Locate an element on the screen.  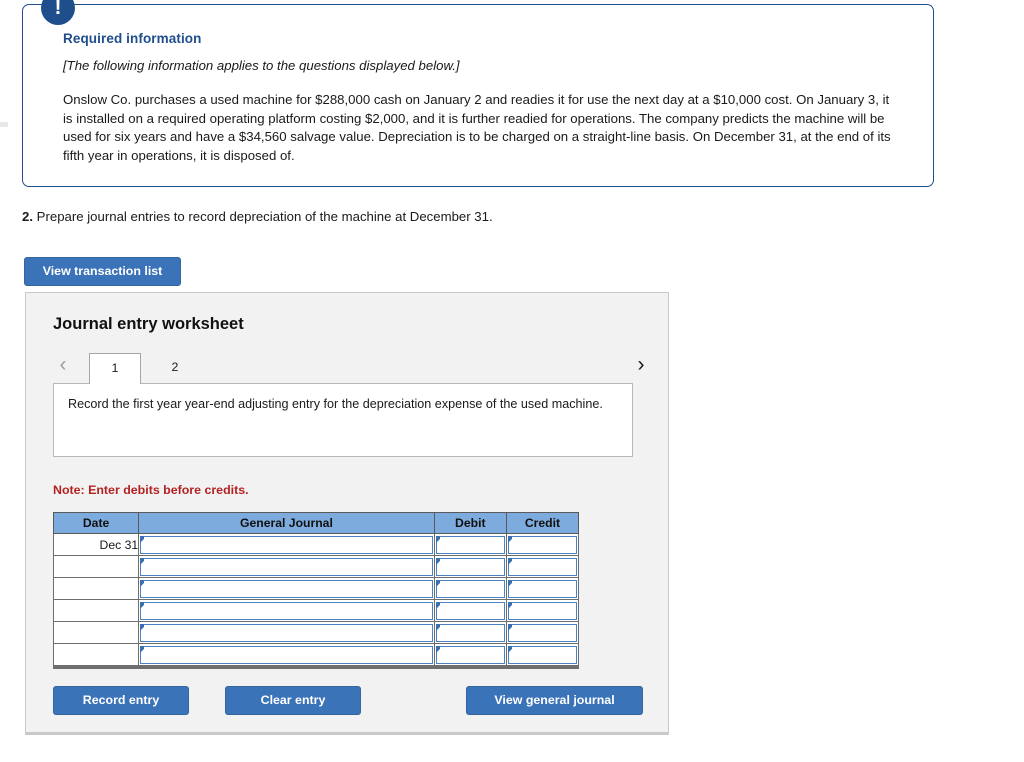
cell-date: Dec 31 is located at coordinates (96, 544).